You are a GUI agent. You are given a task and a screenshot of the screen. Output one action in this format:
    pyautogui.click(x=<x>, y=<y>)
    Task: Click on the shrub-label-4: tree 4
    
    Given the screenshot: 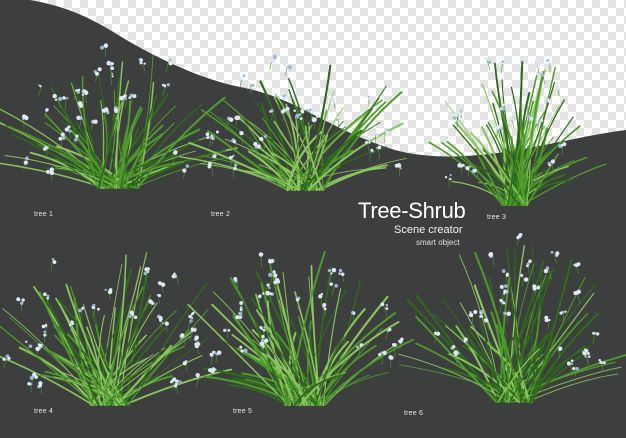 What is the action you would take?
    pyautogui.click(x=44, y=411)
    